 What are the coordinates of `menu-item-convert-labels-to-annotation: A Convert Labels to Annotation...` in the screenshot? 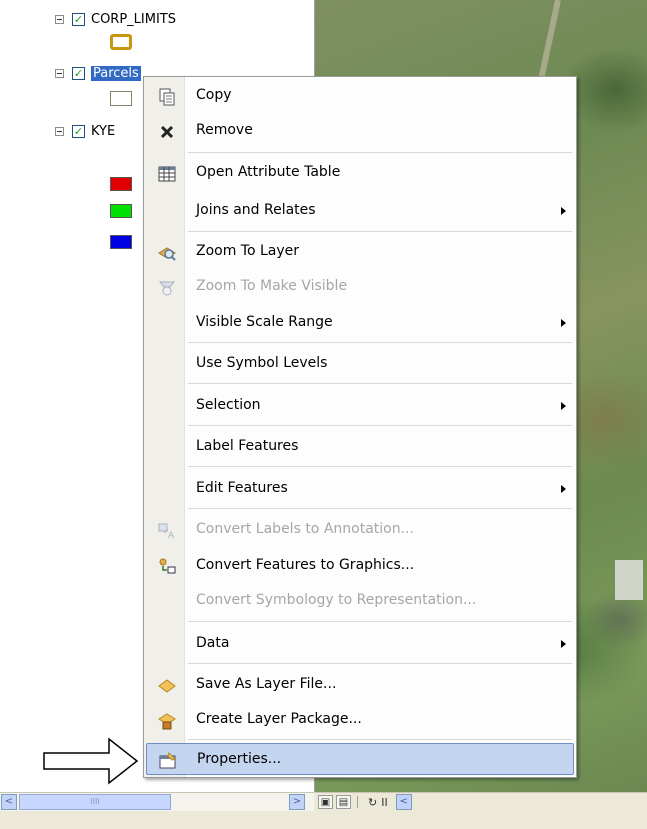 It's located at (360, 530).